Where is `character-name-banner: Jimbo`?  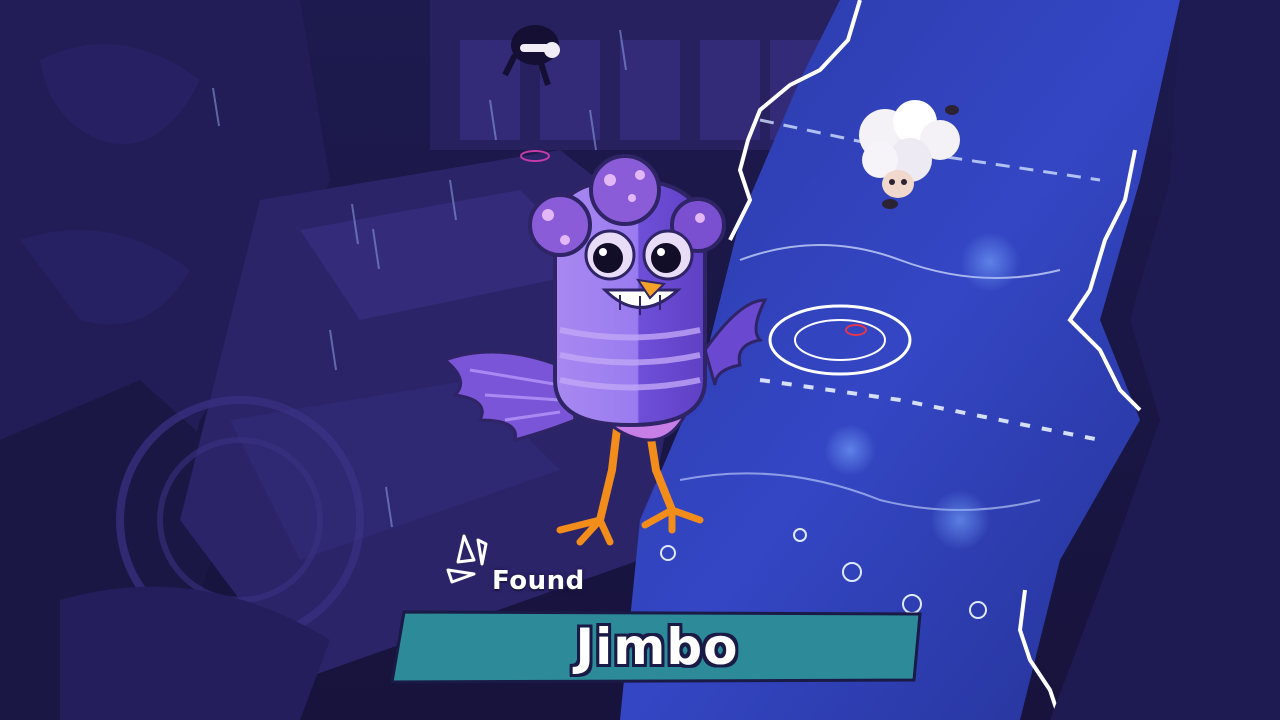 character-name-banner: Jimbo is located at coordinates (657, 647).